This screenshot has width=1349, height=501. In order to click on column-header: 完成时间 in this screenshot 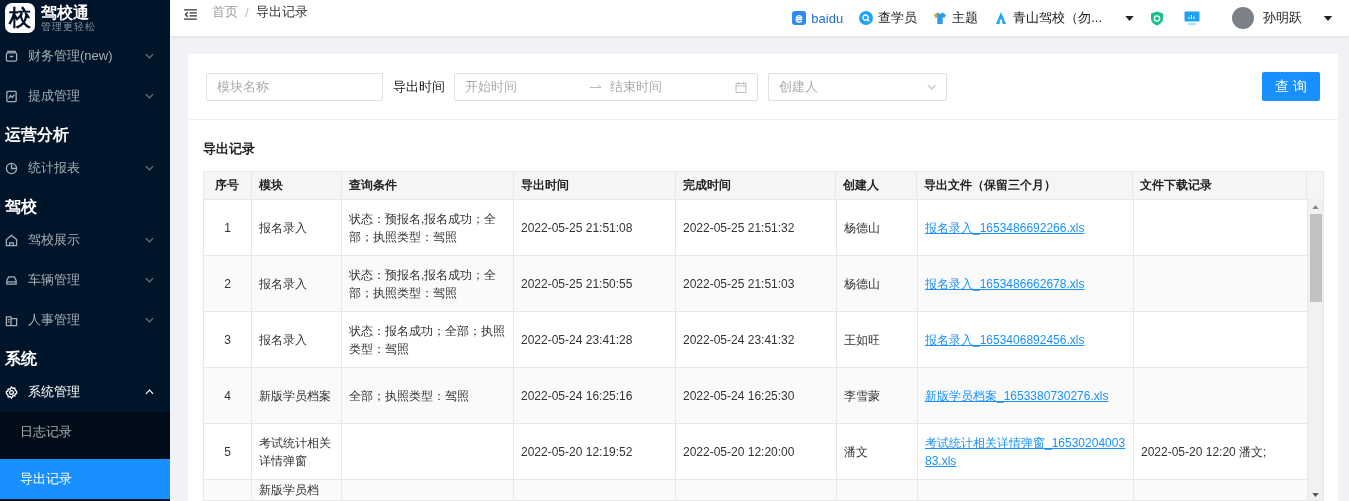, I will do `click(756, 185)`.